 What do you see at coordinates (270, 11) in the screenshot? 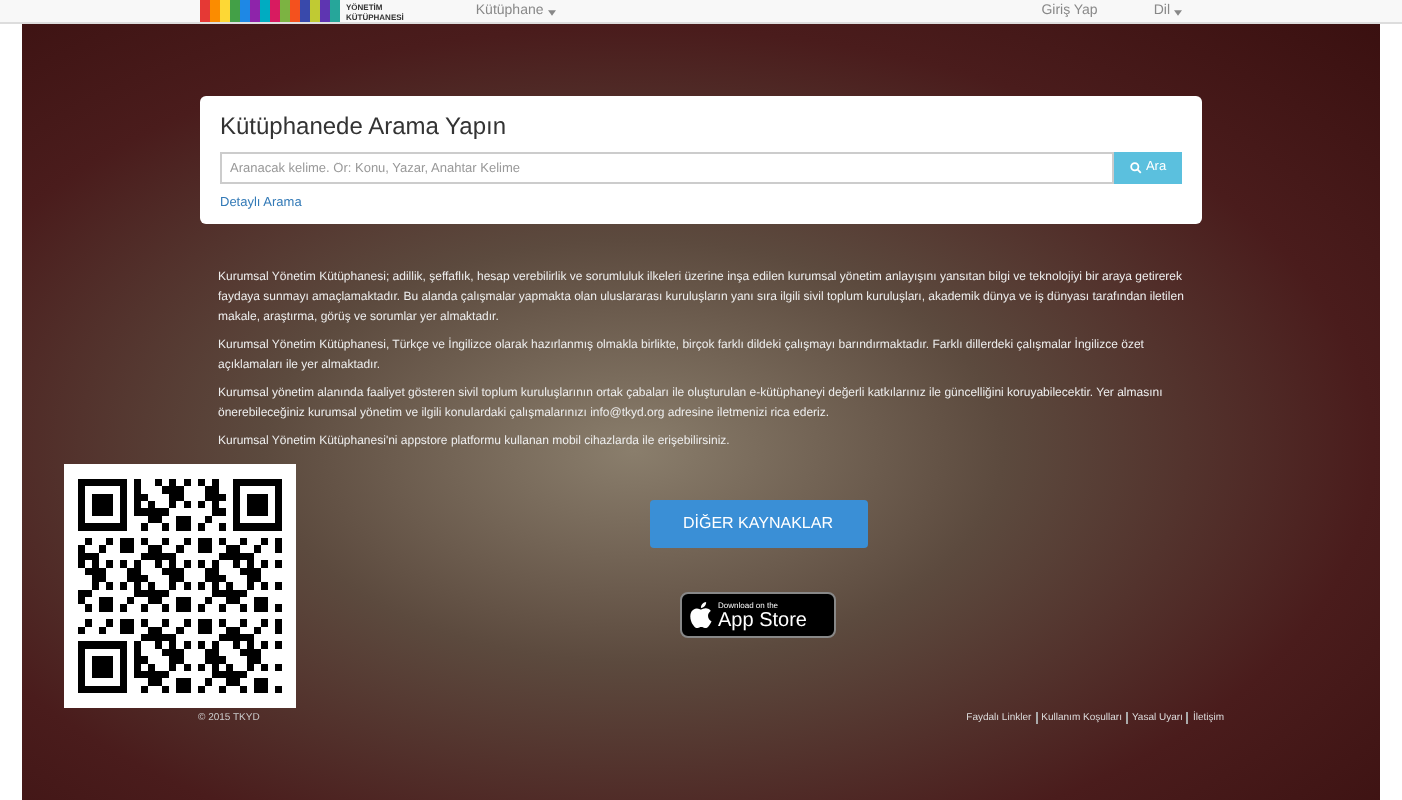
I see `logo-stripes-drawing` at bounding box center [270, 11].